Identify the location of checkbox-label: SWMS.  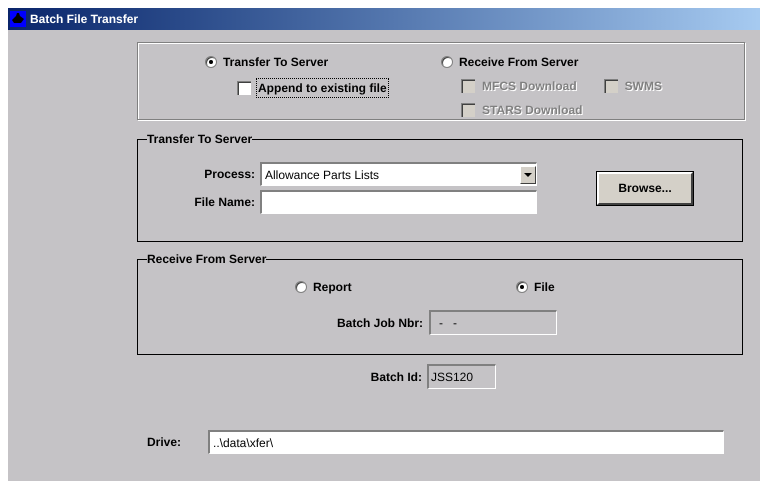
(644, 86).